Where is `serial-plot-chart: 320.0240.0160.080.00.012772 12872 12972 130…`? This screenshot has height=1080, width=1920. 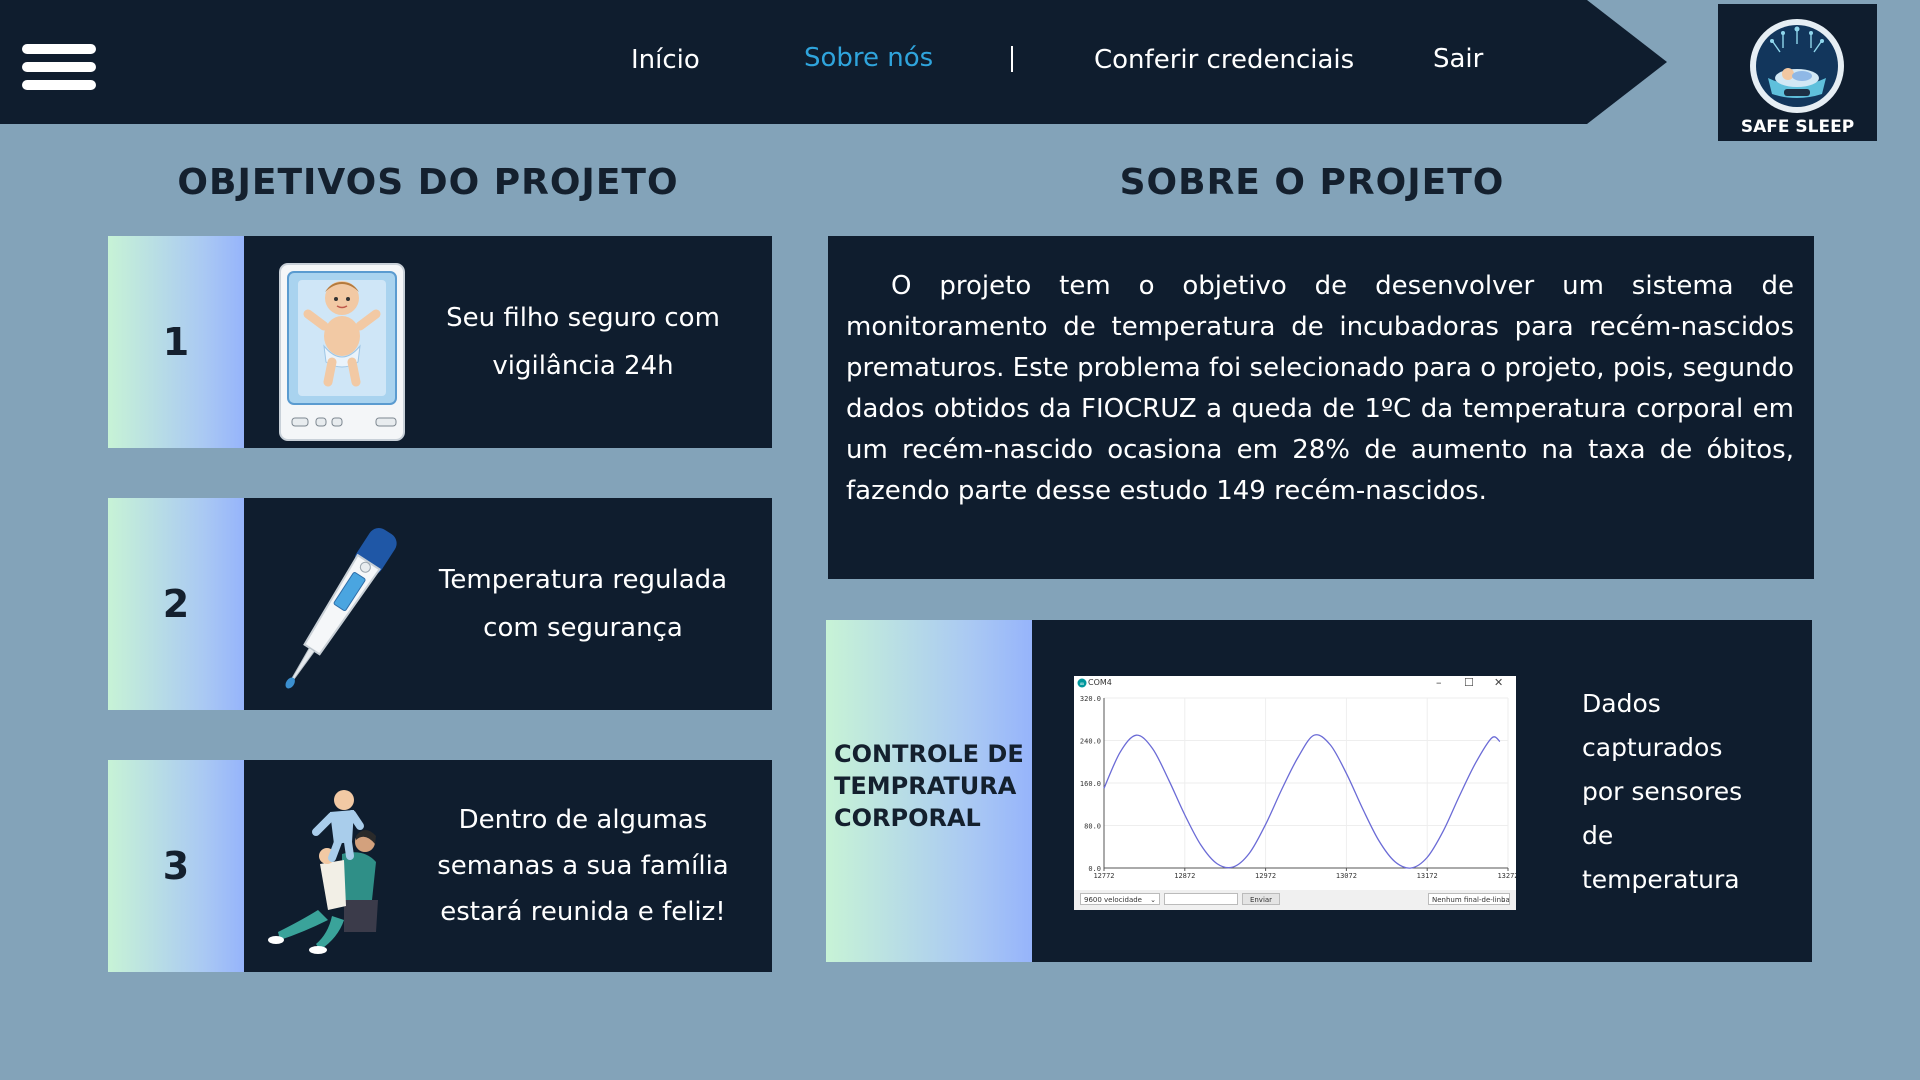
serial-plot-chart: 320.0240.0160.080.00.012772 12872 12972 130… is located at coordinates (1298, 787).